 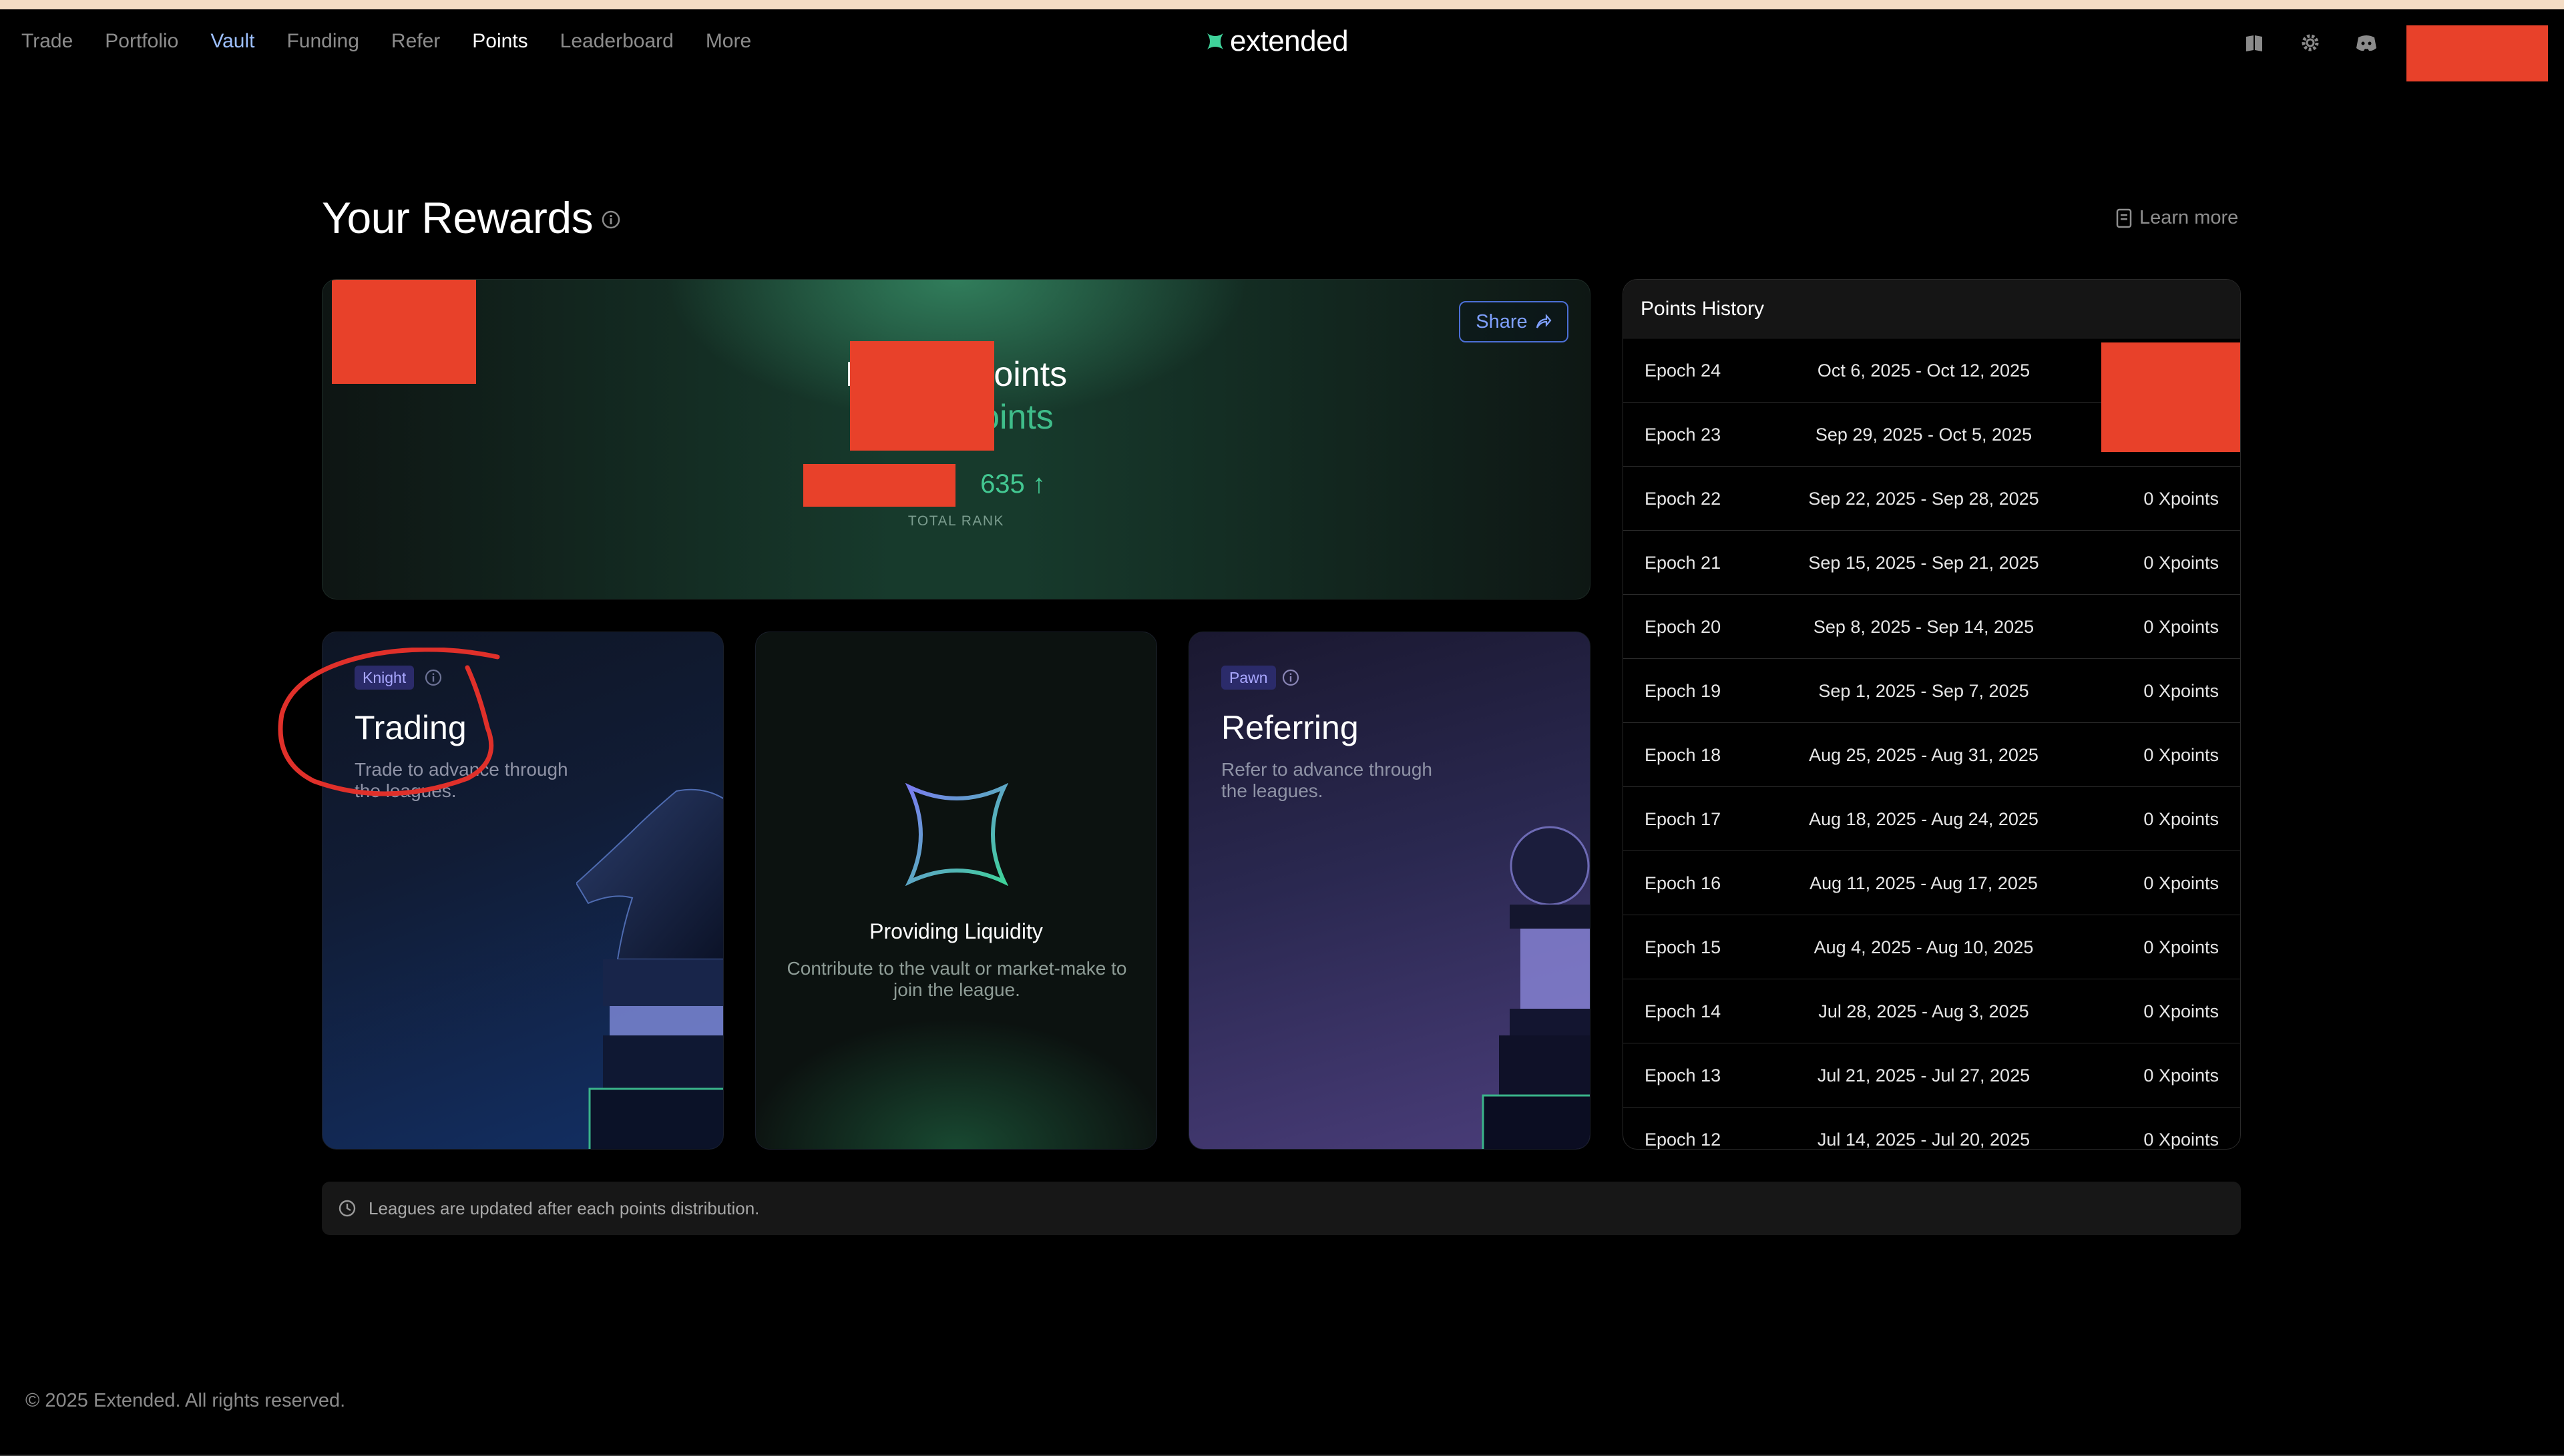 I want to click on history-epoch: Epoch 23, so click(x=1683, y=435).